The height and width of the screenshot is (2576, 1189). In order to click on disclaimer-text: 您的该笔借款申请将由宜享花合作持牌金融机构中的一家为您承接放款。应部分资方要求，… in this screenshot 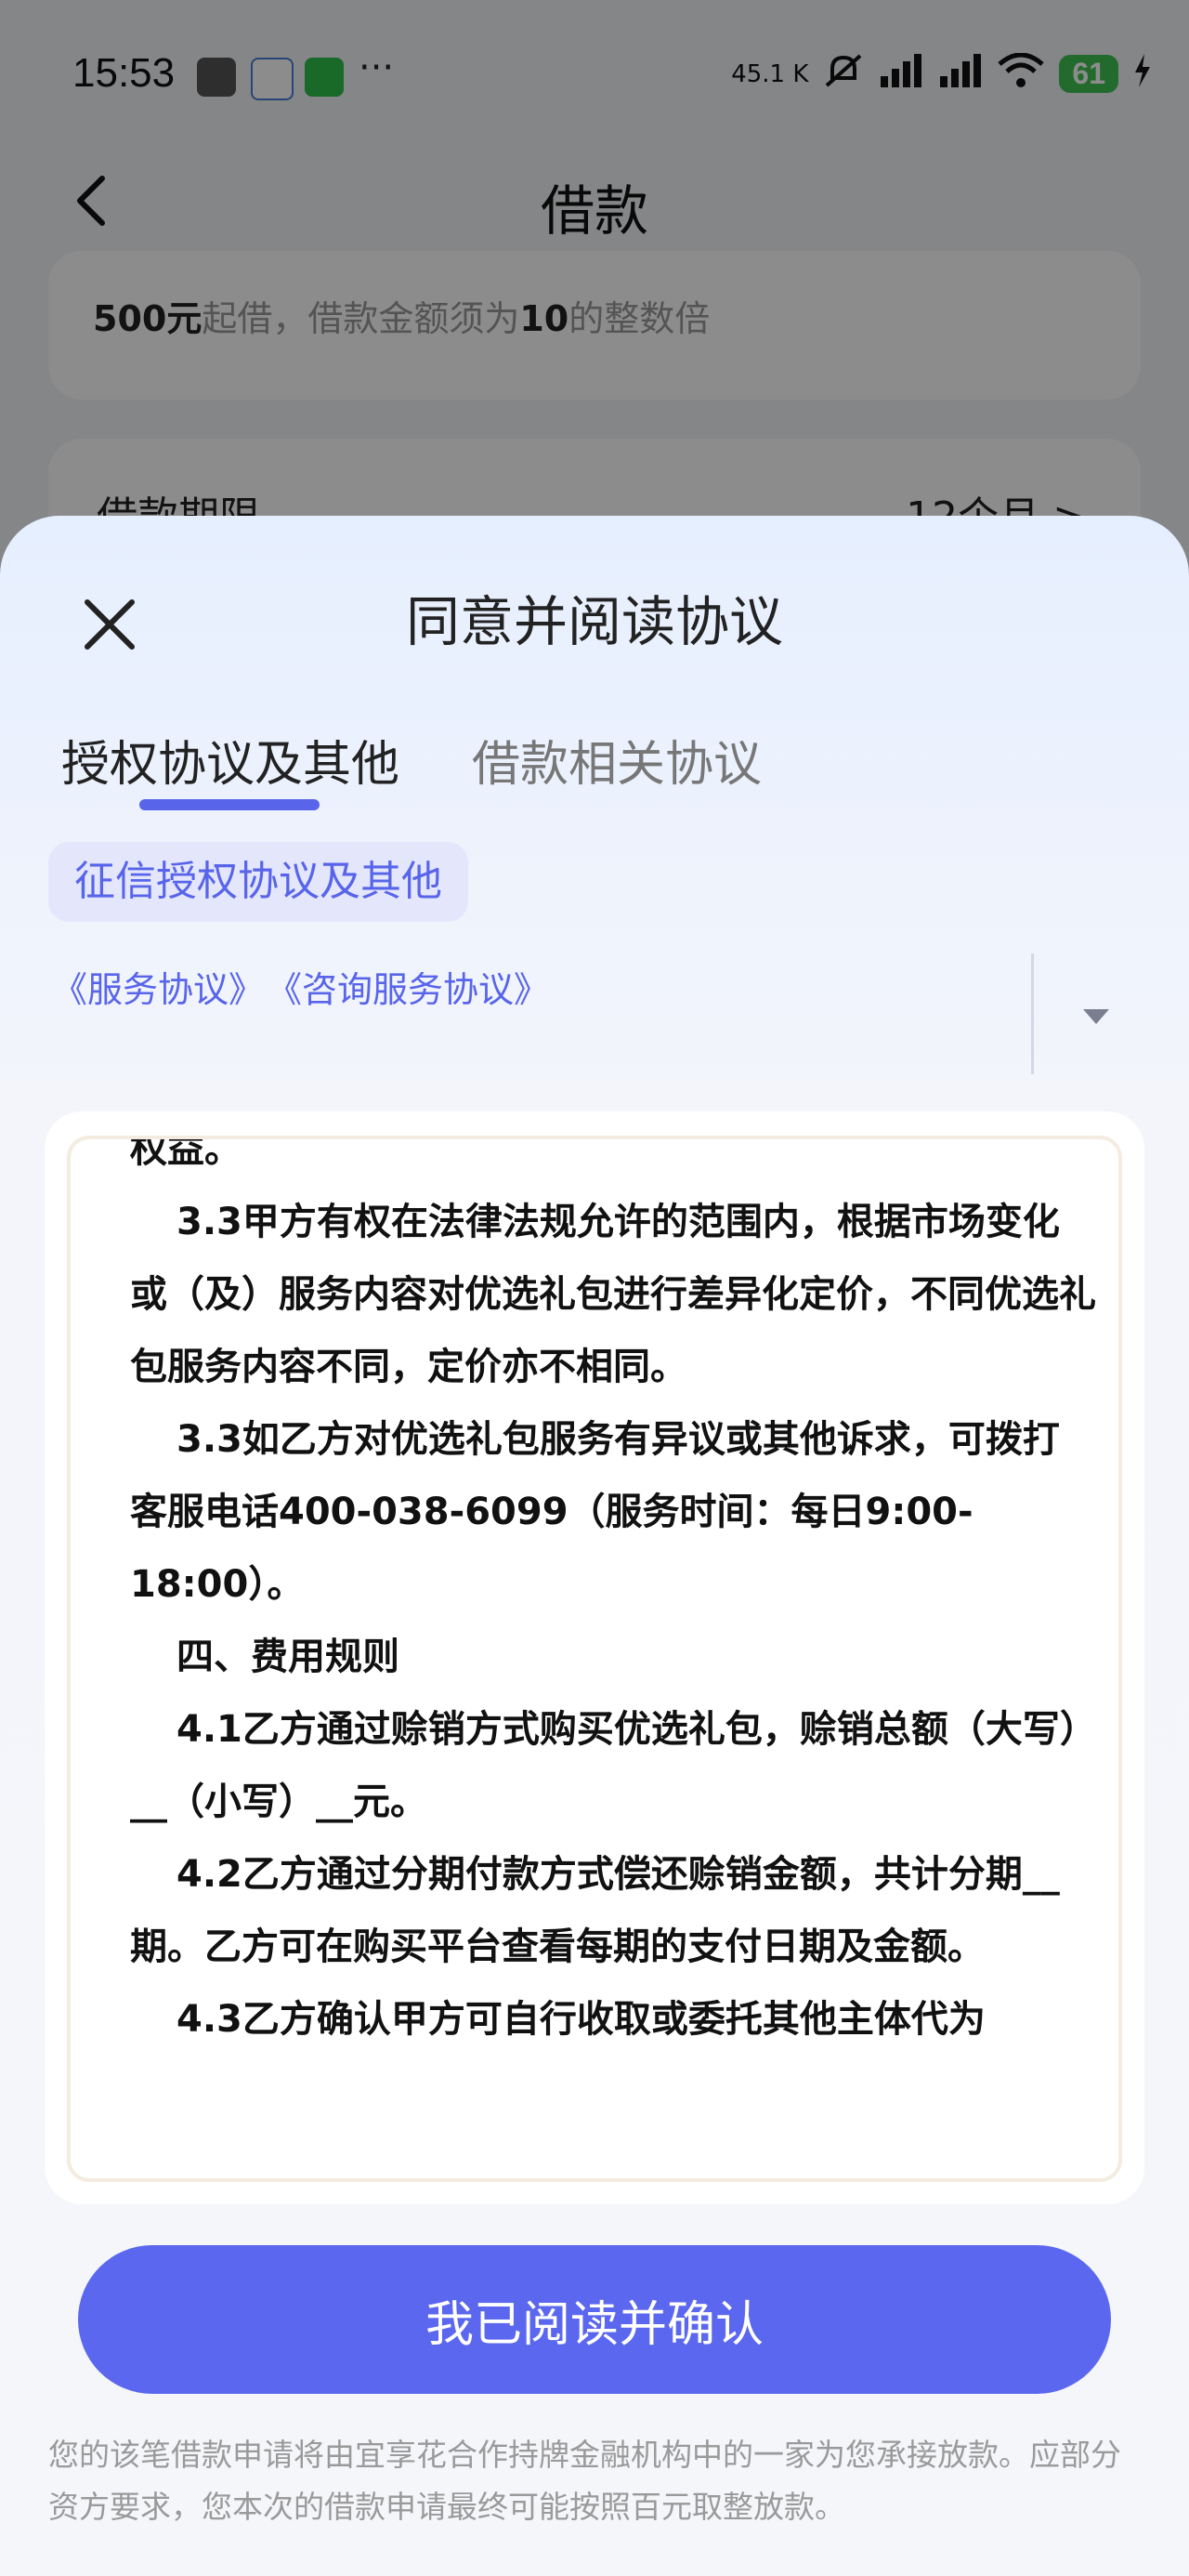, I will do `click(584, 2481)`.